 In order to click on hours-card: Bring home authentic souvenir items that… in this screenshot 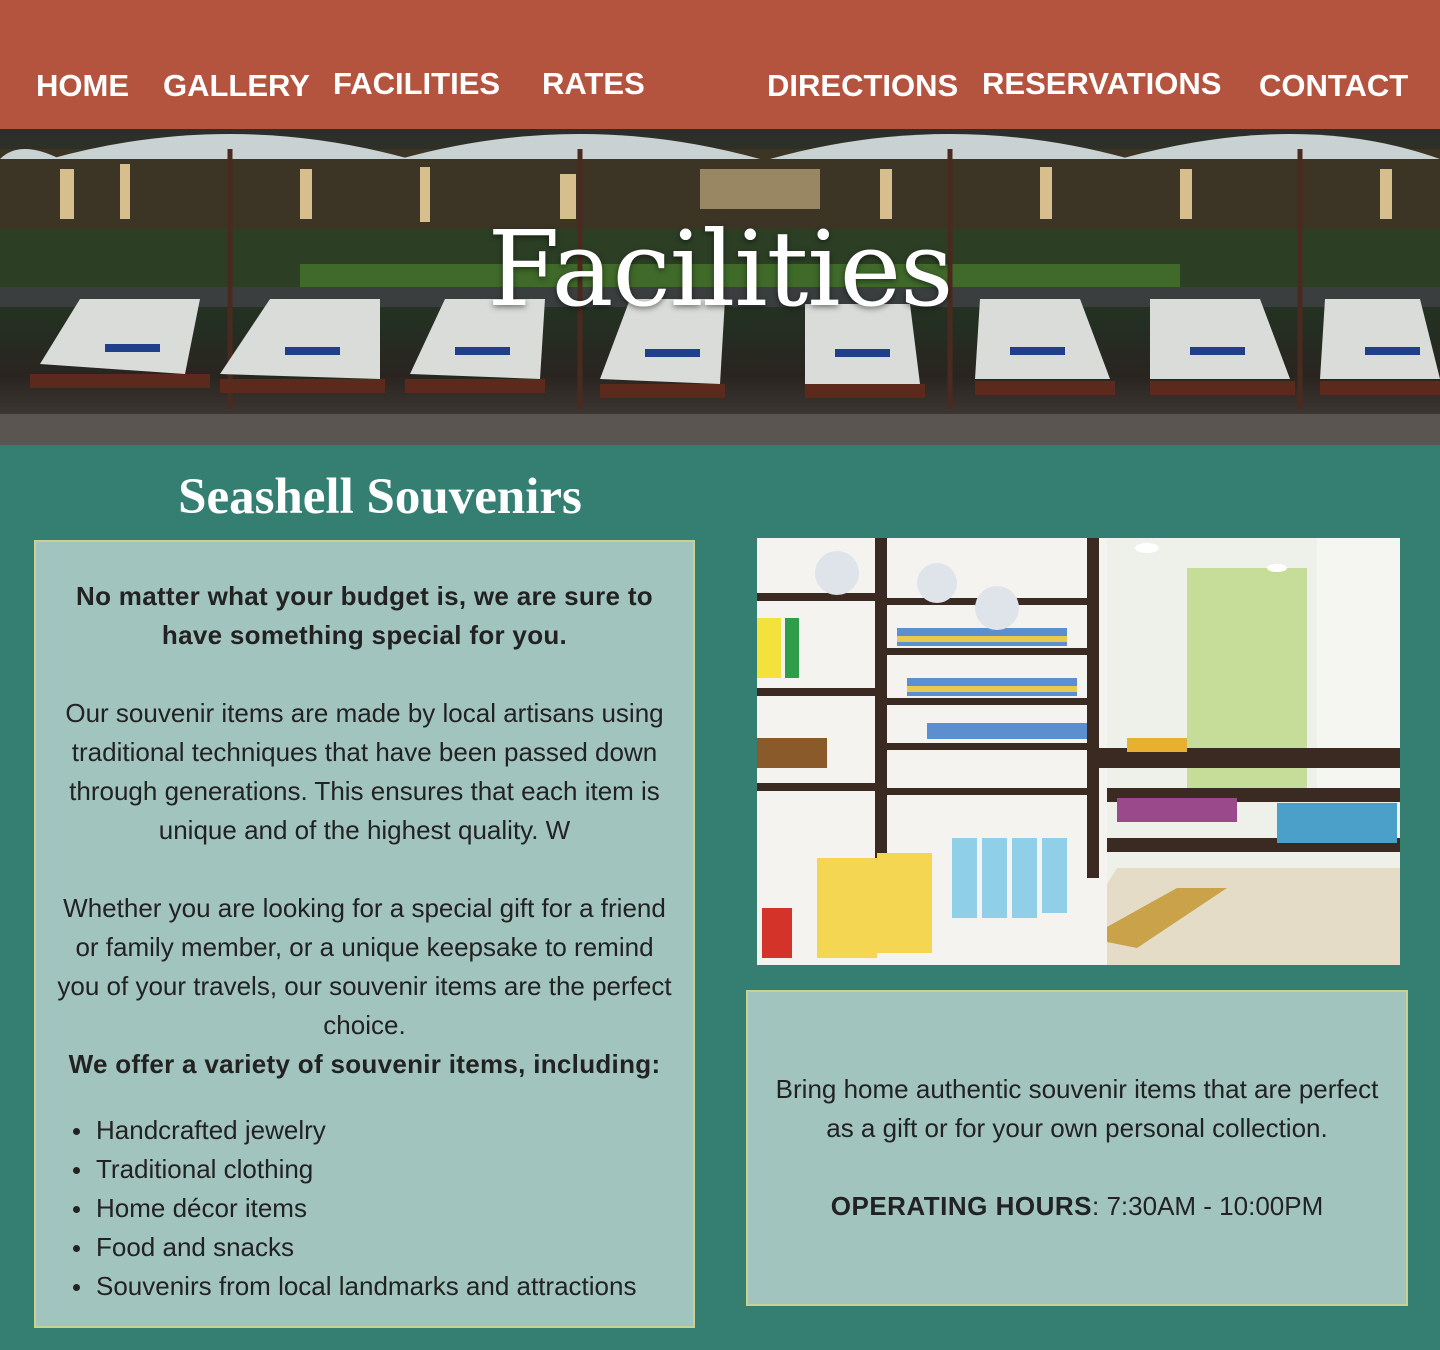, I will do `click(1077, 1148)`.